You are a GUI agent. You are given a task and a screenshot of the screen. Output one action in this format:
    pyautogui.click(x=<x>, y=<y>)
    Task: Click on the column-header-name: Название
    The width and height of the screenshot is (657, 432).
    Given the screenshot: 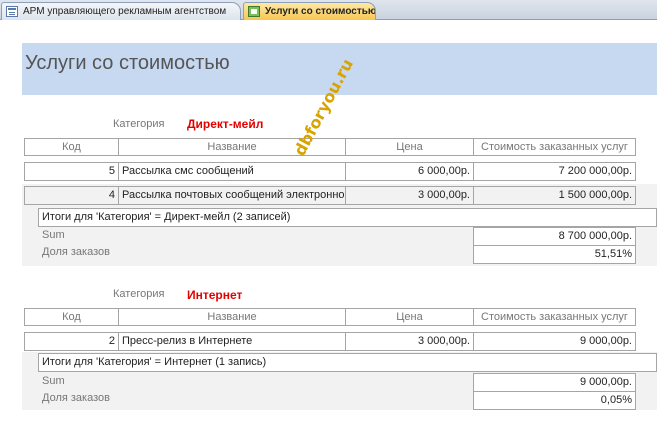 What is the action you would take?
    pyautogui.click(x=232, y=317)
    